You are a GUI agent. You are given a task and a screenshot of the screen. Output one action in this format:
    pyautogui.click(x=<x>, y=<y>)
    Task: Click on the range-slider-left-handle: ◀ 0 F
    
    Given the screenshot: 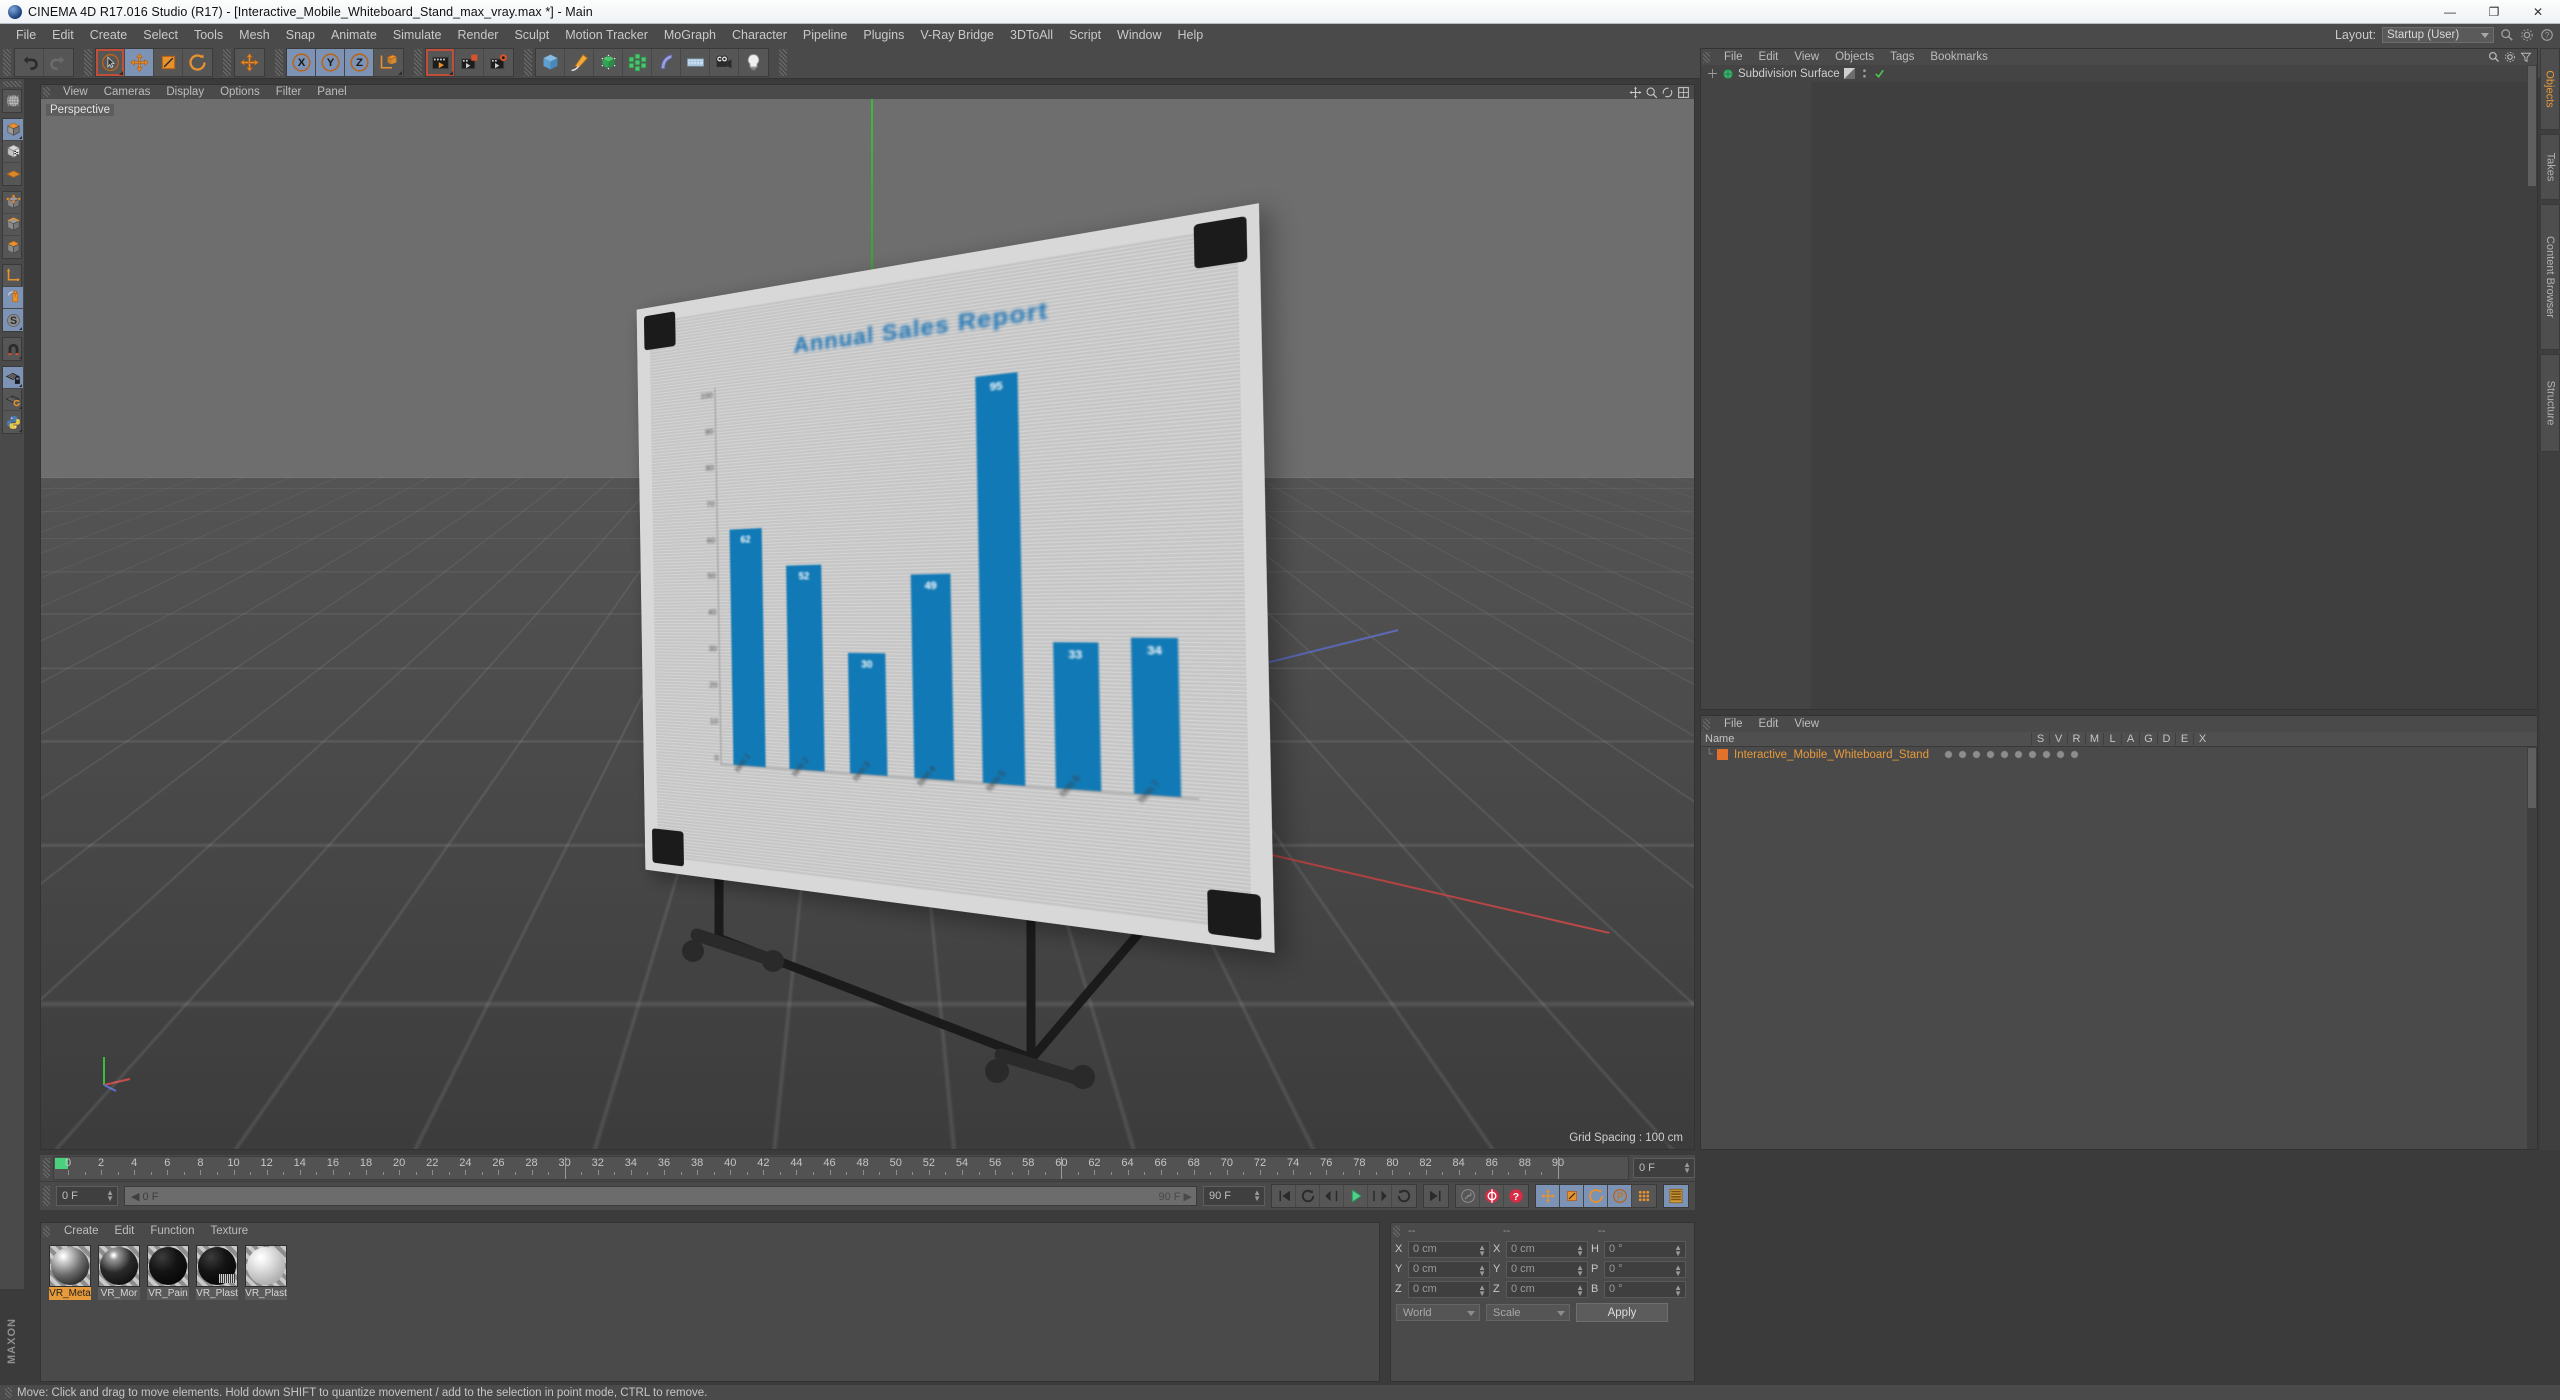 What is the action you would take?
    pyautogui.click(x=144, y=1196)
    